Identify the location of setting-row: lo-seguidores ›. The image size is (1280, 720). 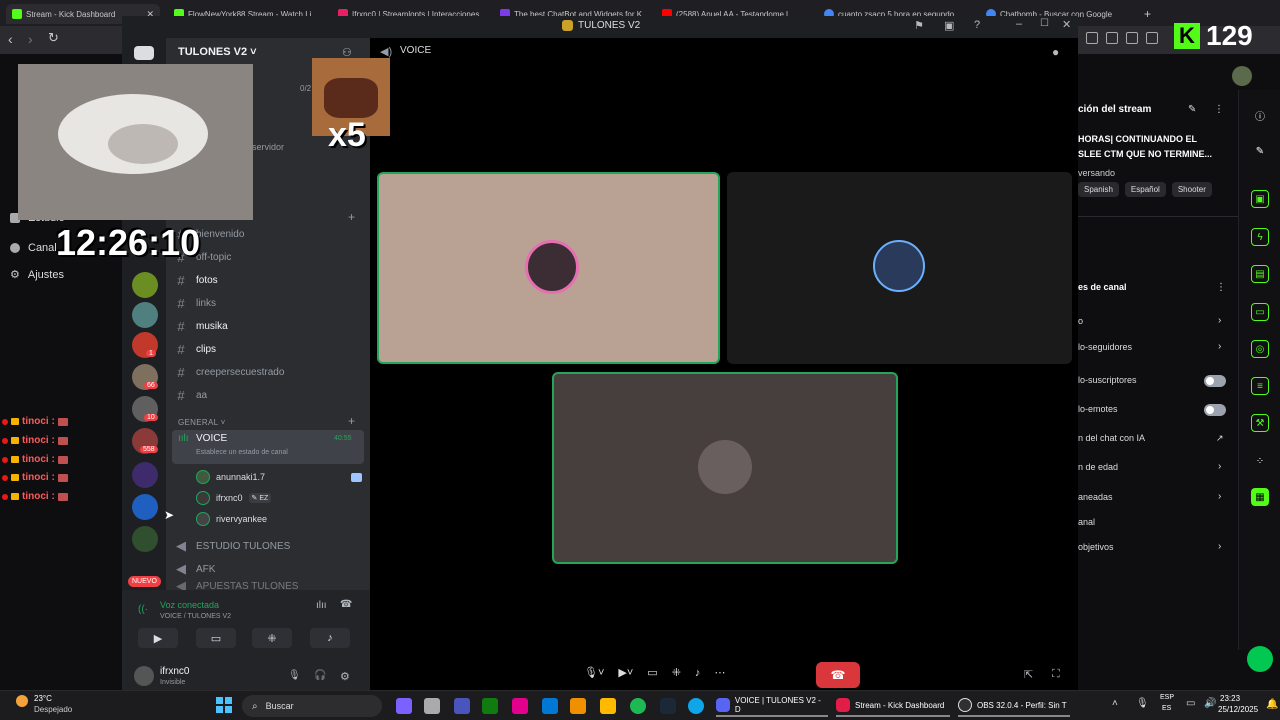
(1153, 348).